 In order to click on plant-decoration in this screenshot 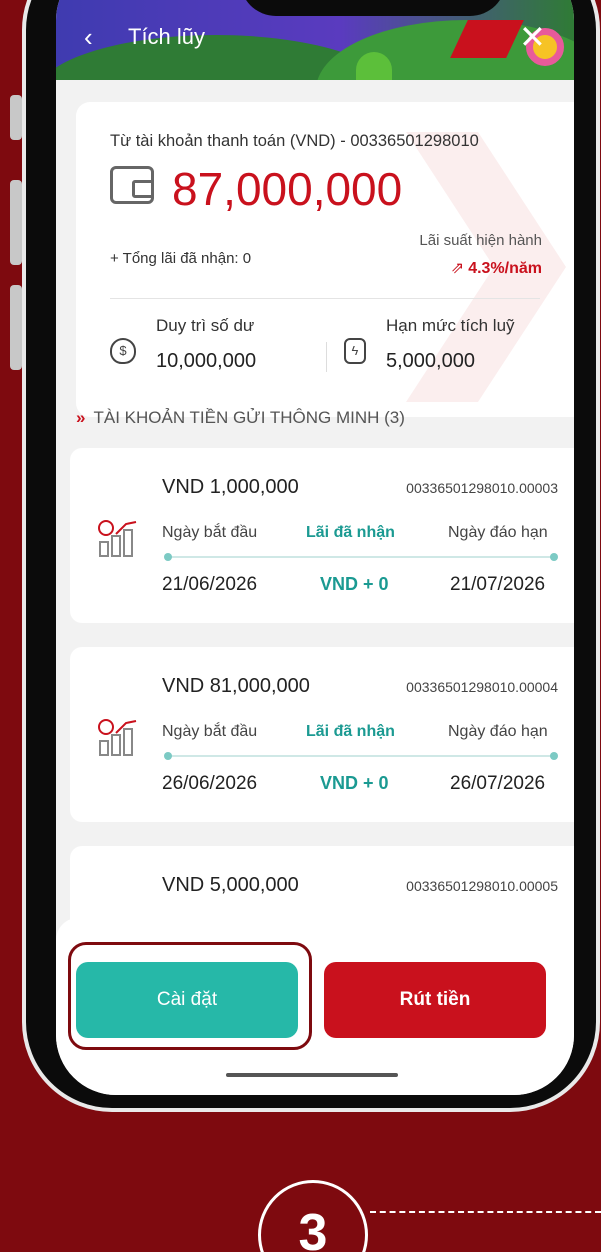, I will do `click(374, 66)`.